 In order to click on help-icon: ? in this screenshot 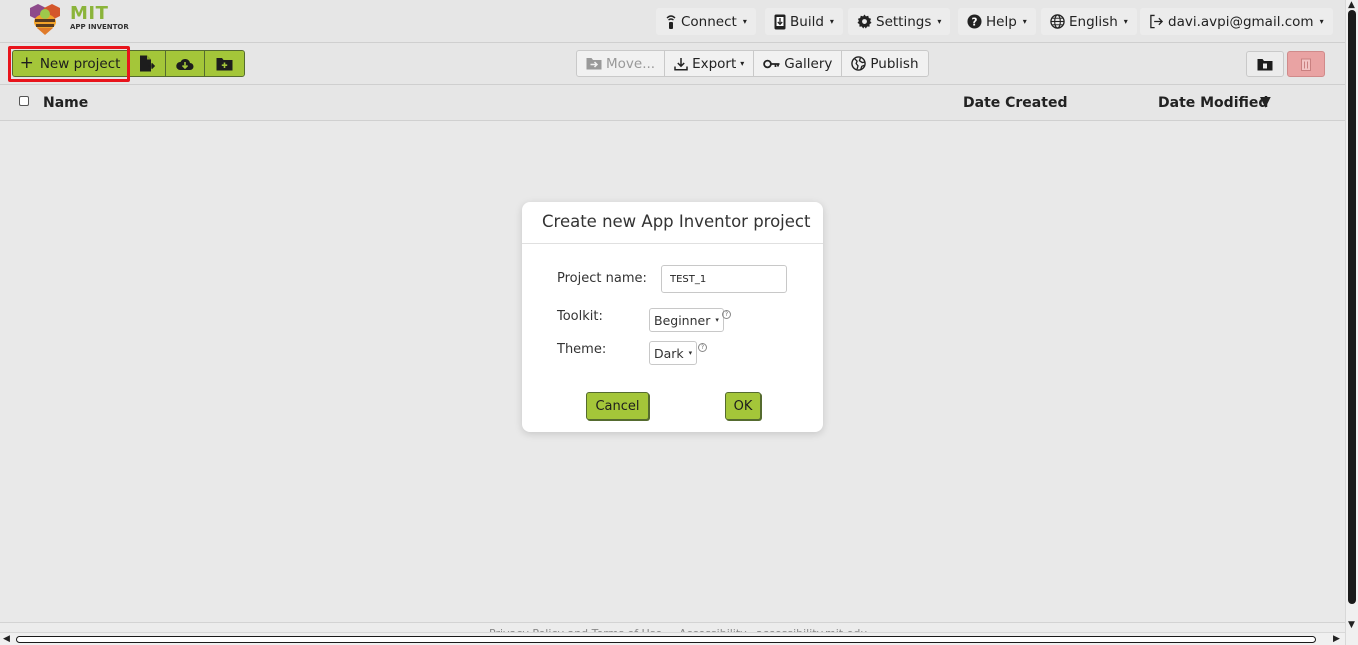, I will do `click(974, 21)`.